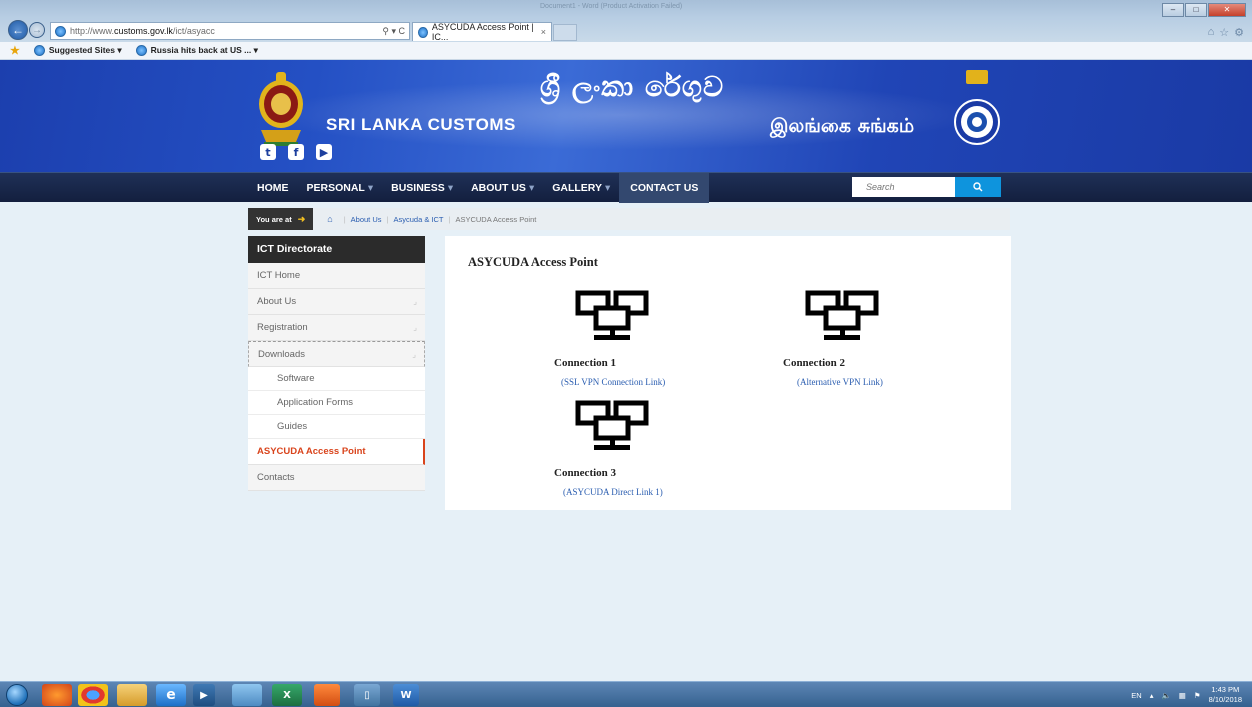 Image resolution: width=1252 pixels, height=707 pixels. I want to click on nav-contact-us: CONTACT US, so click(664, 188).